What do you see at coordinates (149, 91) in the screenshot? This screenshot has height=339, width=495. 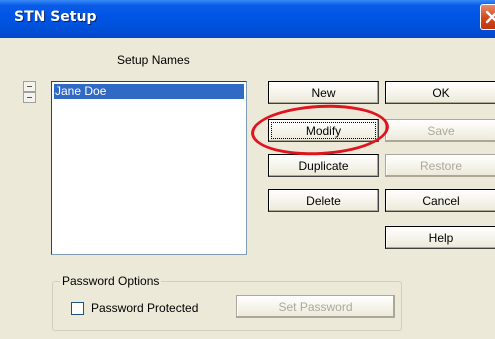 I see `list-item: Jane Doe` at bounding box center [149, 91].